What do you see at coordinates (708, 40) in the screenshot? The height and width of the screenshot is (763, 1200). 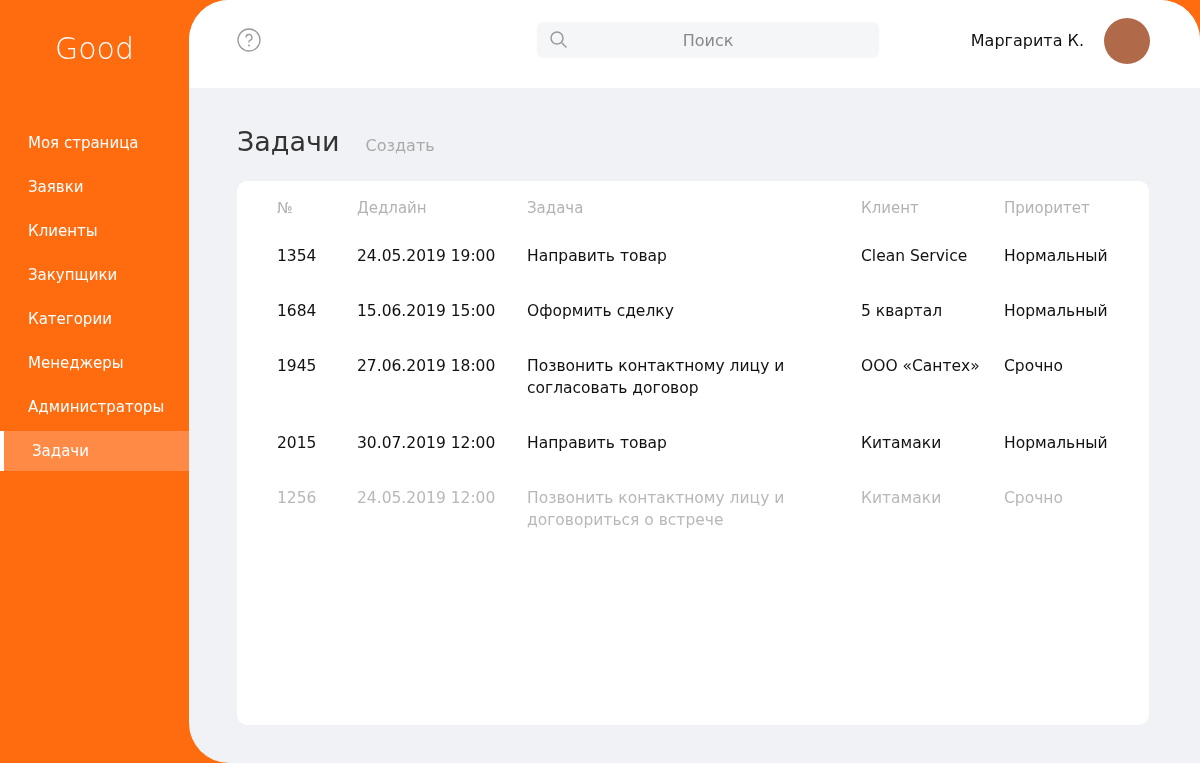 I see `search-field: Поиск` at bounding box center [708, 40].